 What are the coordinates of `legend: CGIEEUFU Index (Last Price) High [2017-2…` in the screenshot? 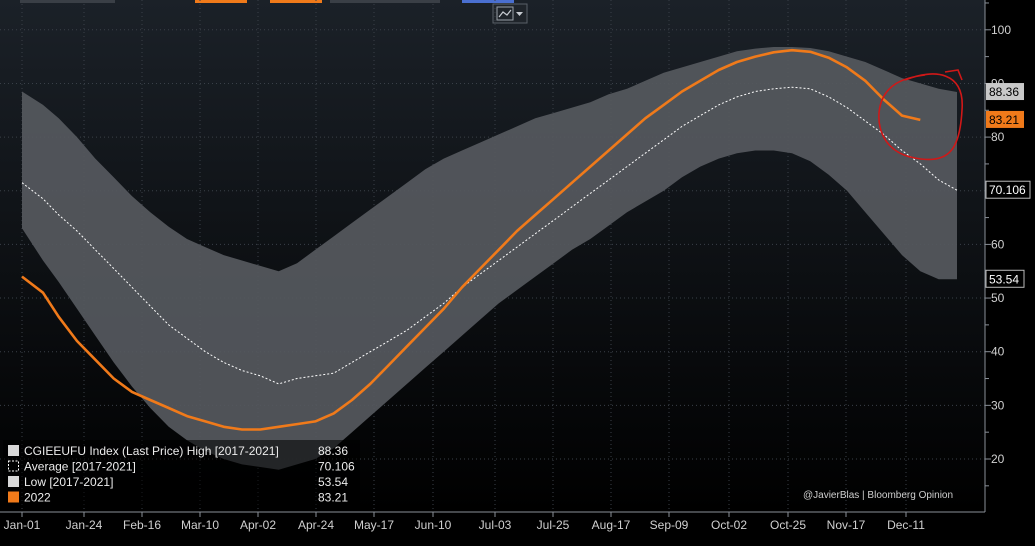 It's located at (181, 473).